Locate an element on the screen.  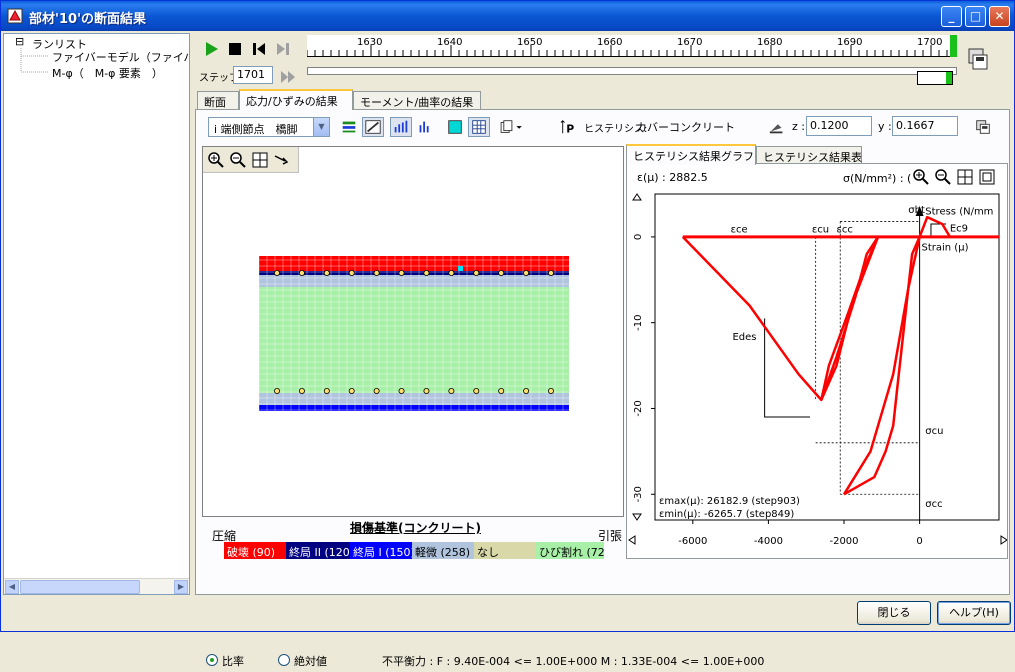
eps-min-label: εmin(μ): -6265.7 (step849) is located at coordinates (726, 514).